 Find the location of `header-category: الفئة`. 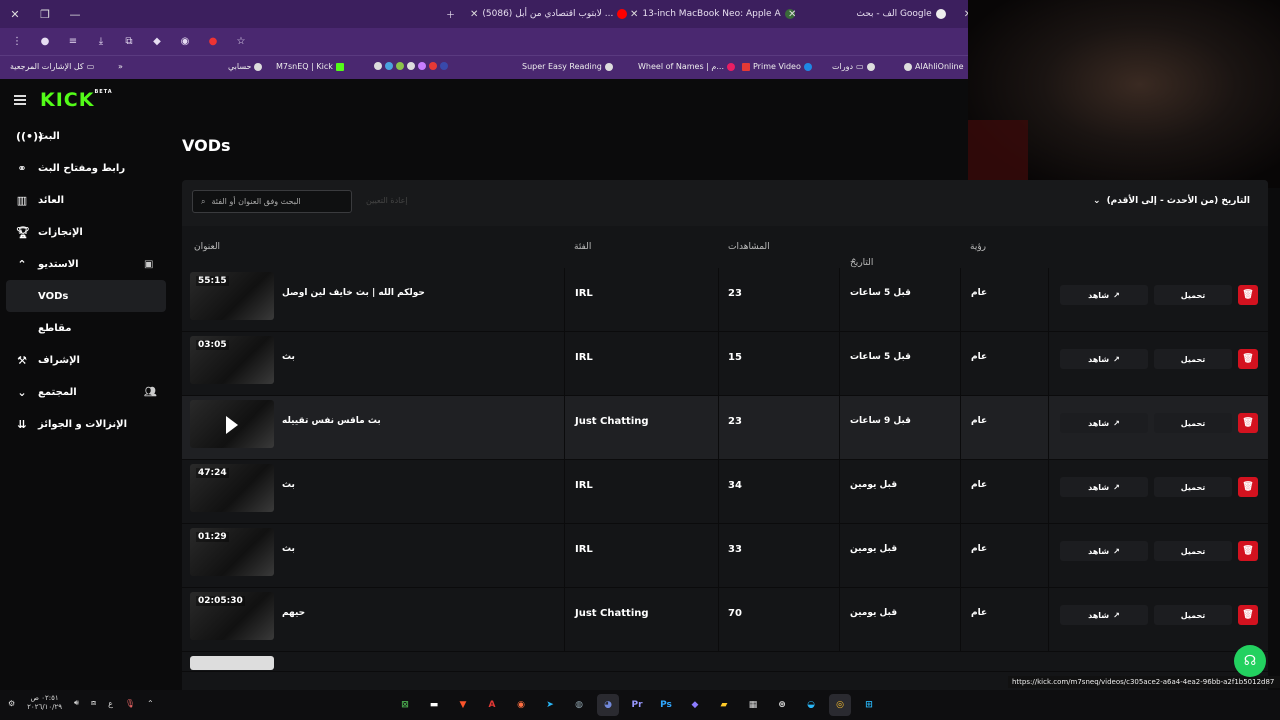

header-category: الفئة is located at coordinates (582, 247).